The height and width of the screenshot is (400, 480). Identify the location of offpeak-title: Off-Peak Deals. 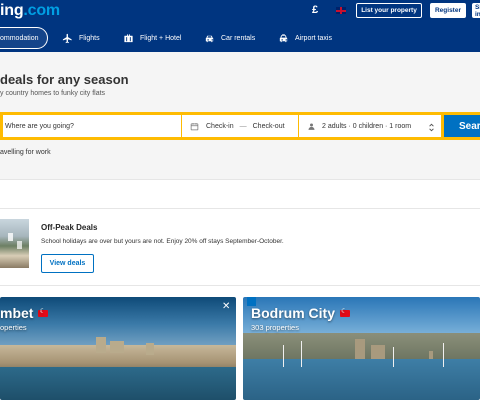
(69, 227).